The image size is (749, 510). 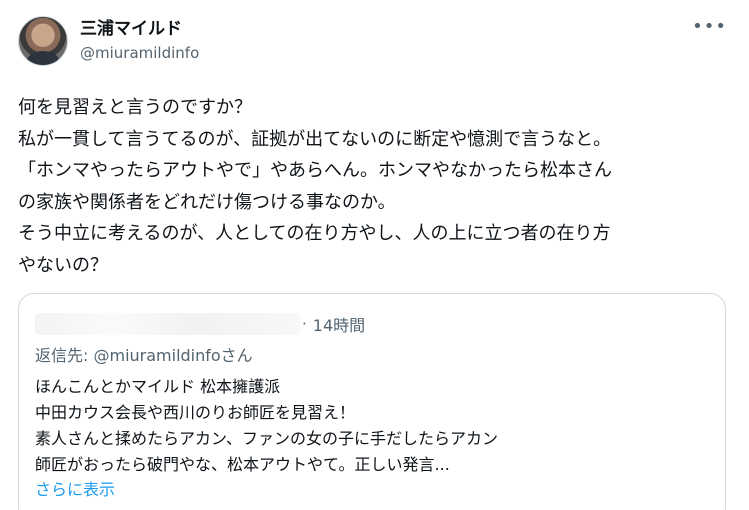 I want to click on replying-to: 返信先: @miuramildinfoさん, so click(x=144, y=355).